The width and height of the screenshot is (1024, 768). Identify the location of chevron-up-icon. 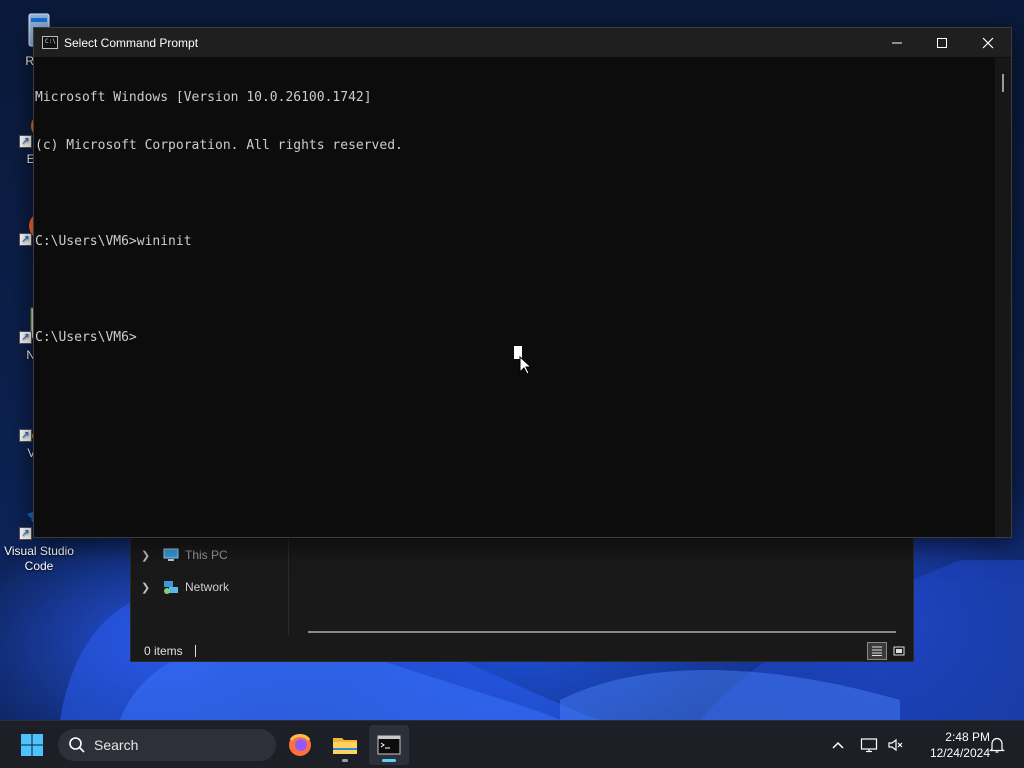
(838, 745).